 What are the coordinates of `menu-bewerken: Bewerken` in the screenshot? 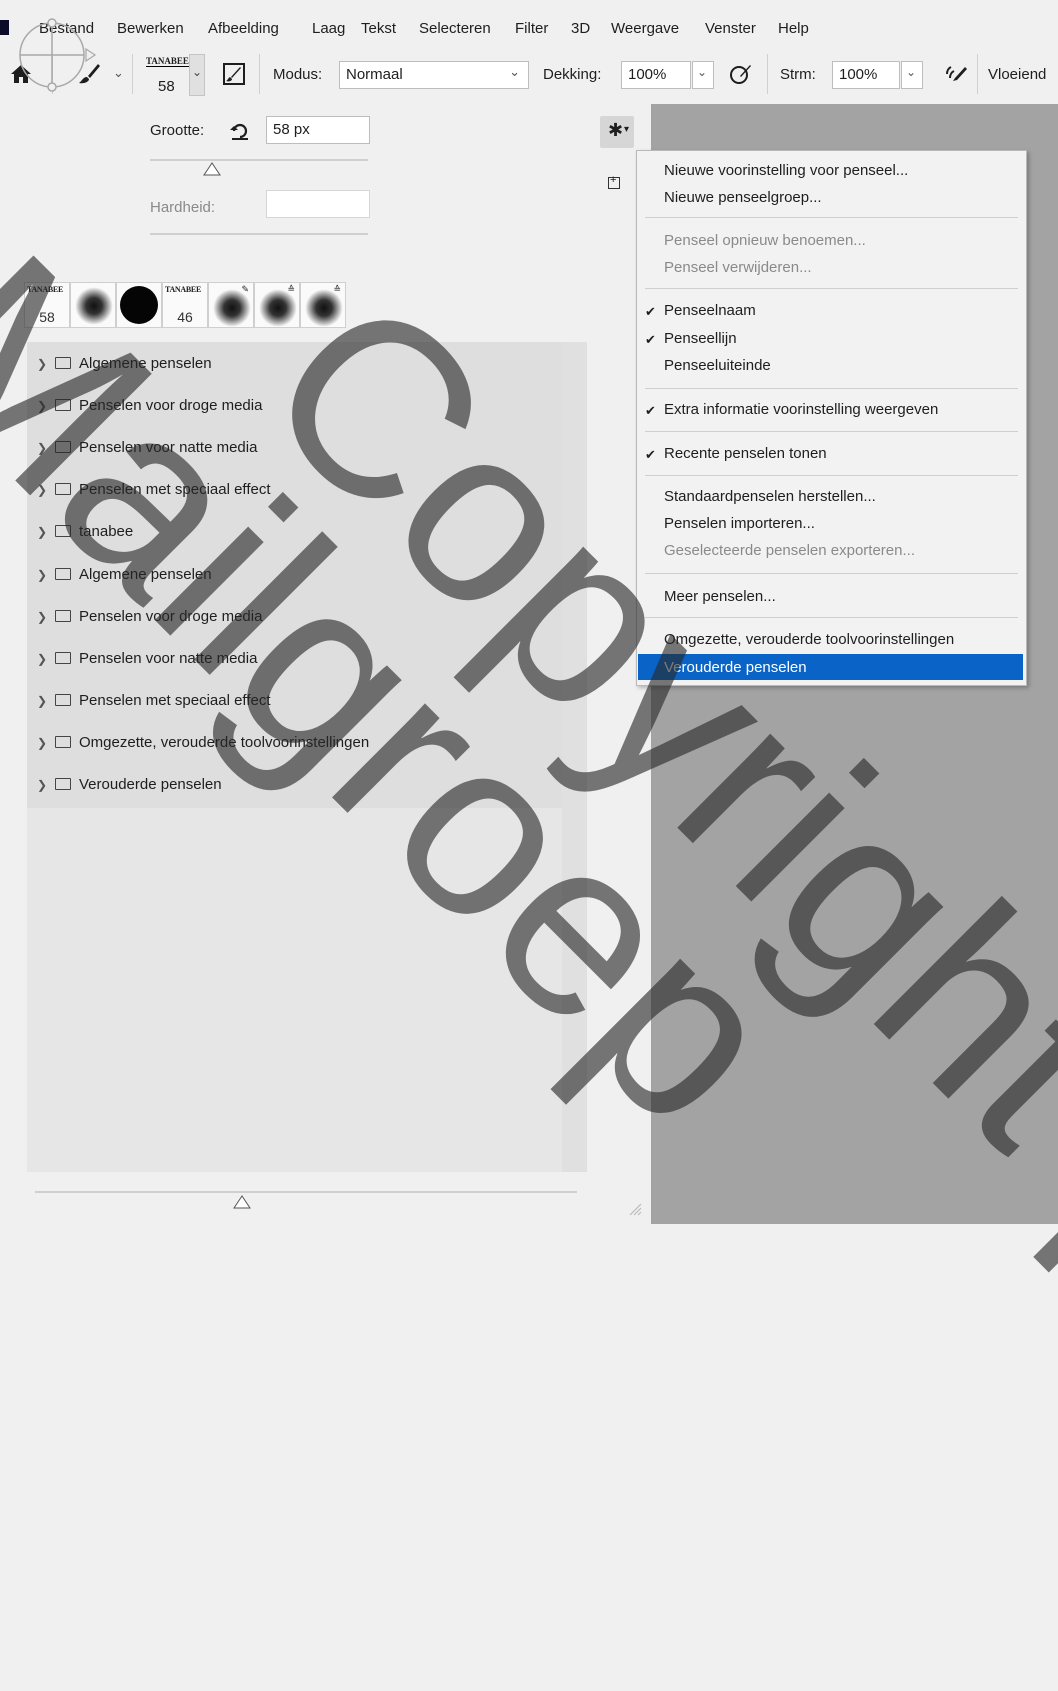 It's located at (150, 28).